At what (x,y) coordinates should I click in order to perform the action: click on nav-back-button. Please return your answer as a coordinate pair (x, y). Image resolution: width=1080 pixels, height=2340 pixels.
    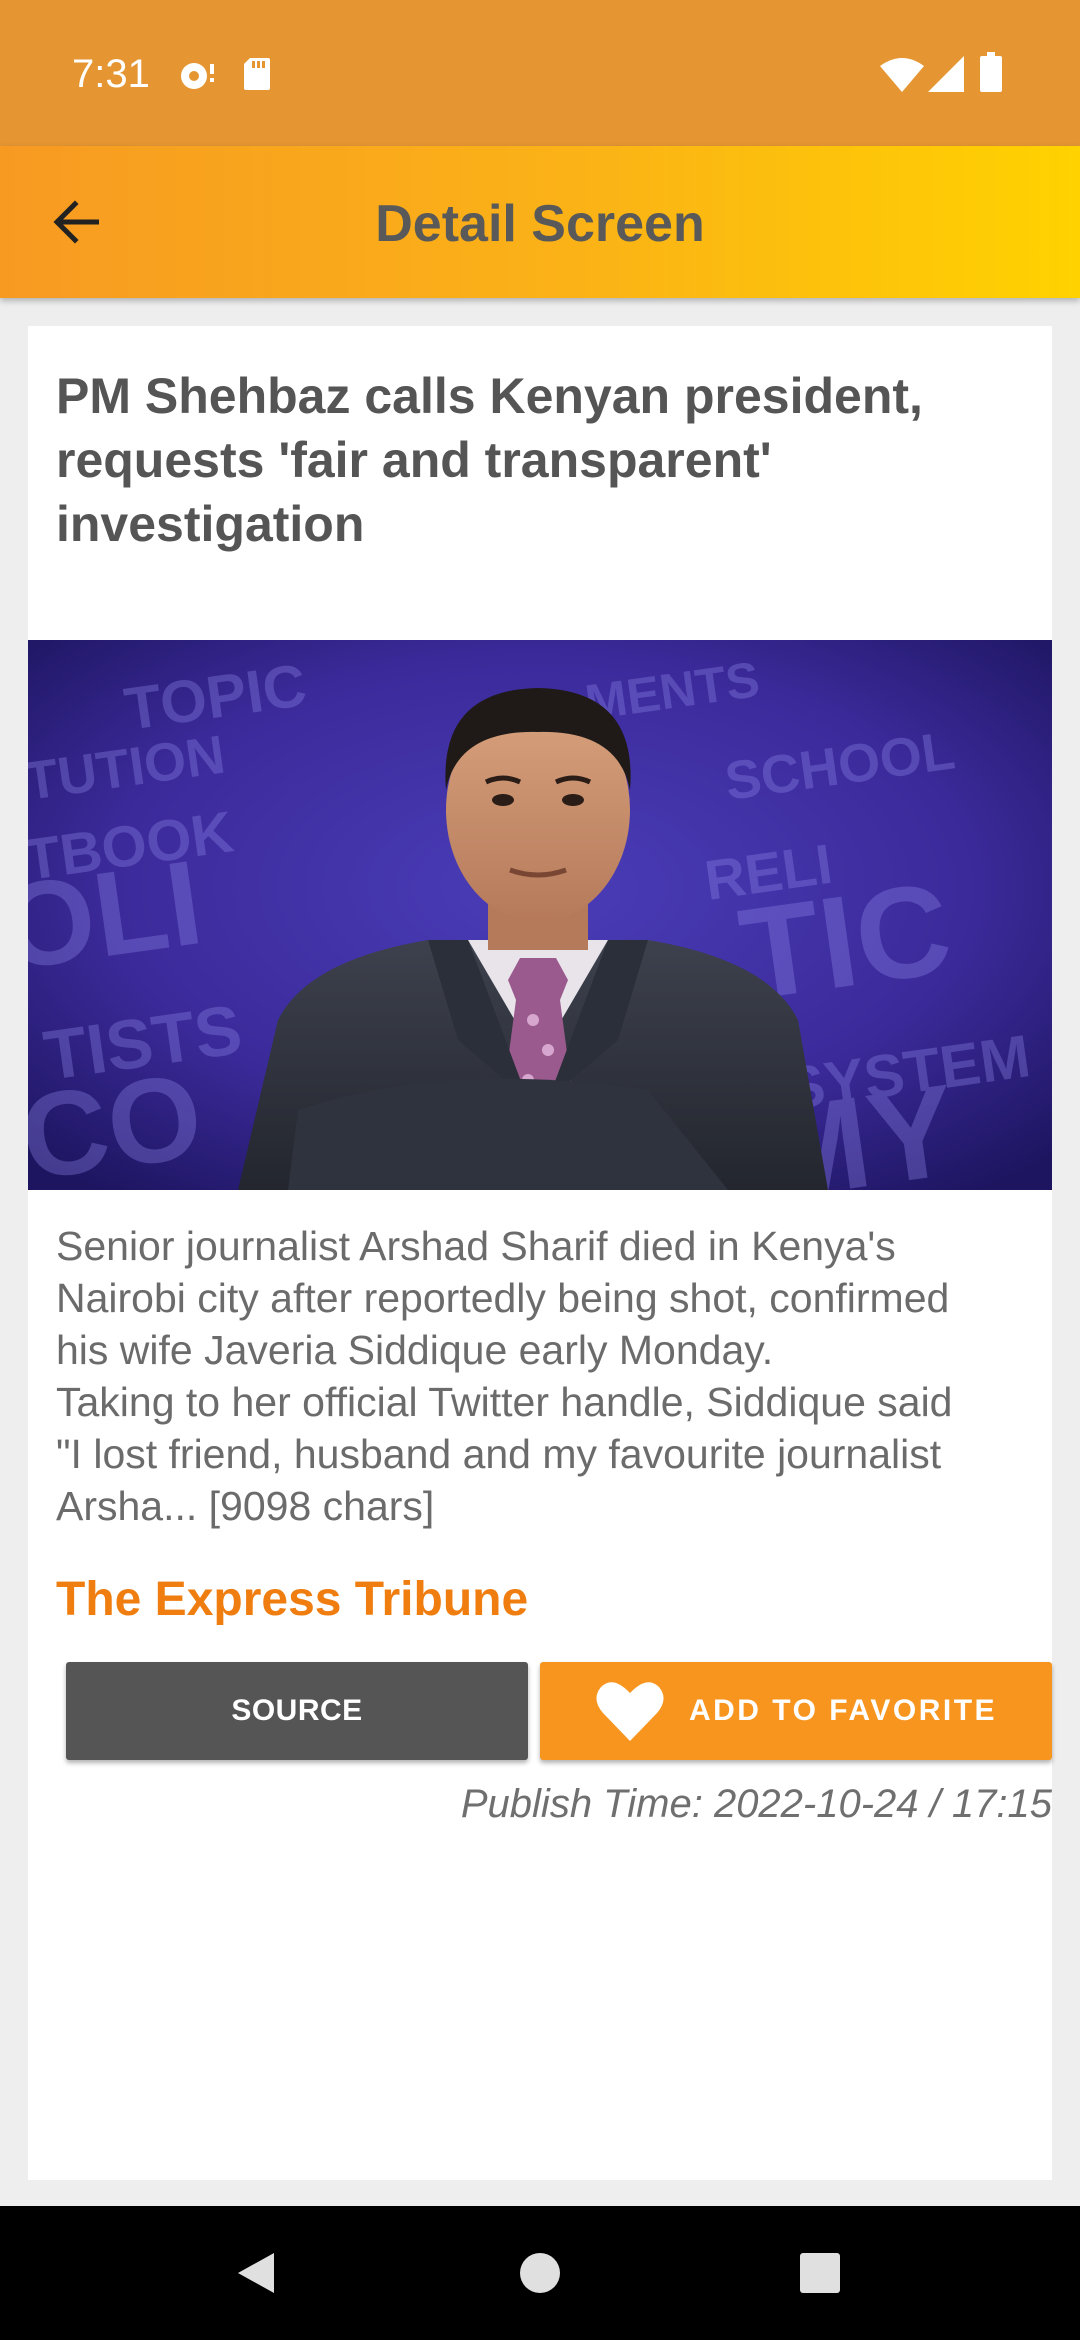
    Looking at the image, I should click on (256, 2273).